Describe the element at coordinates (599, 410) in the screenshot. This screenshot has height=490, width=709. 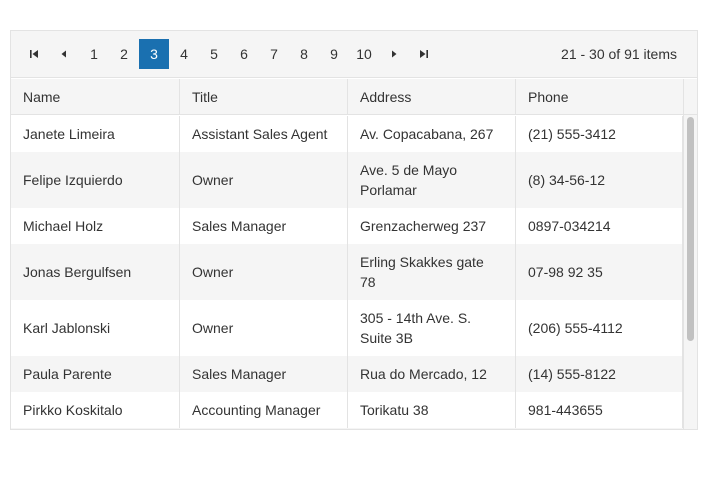
I see `cell-phone: 981-443655` at that location.